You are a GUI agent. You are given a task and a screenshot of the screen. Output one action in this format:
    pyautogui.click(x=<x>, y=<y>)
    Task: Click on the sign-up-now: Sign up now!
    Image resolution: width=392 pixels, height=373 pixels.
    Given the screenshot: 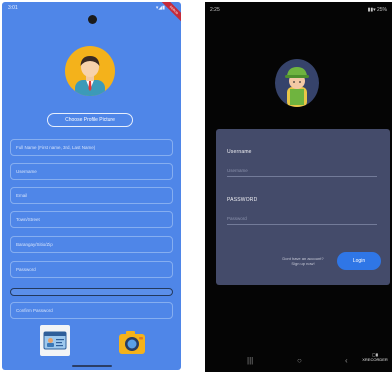 What is the action you would take?
    pyautogui.click(x=303, y=263)
    